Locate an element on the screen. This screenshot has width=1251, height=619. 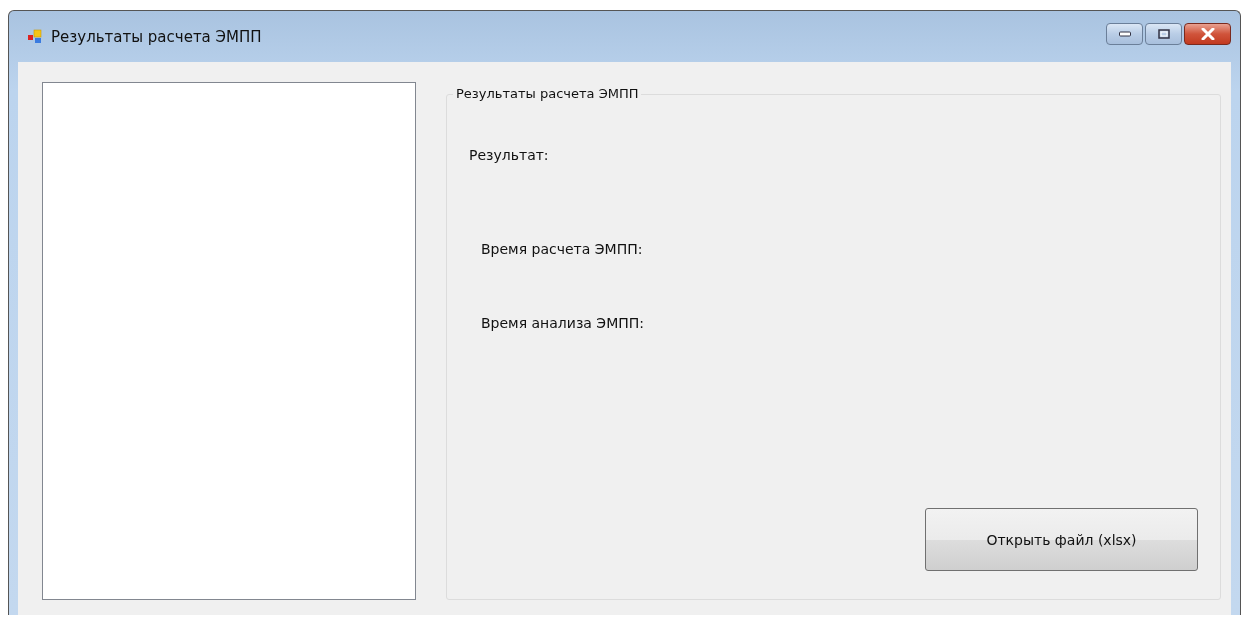
minimize-button is located at coordinates (1124, 33).